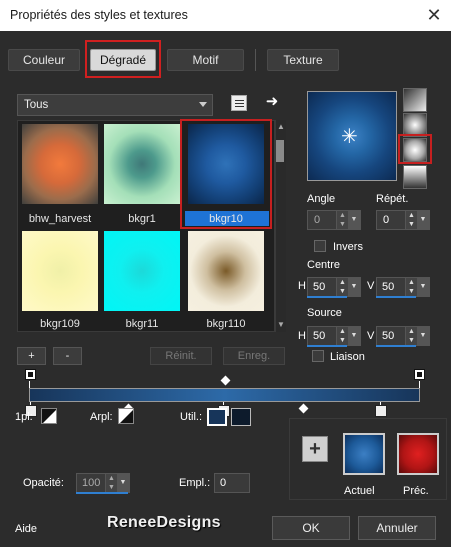  Describe the element at coordinates (60, 324) in the screenshot. I see `gallery-label: bkgr109` at that location.